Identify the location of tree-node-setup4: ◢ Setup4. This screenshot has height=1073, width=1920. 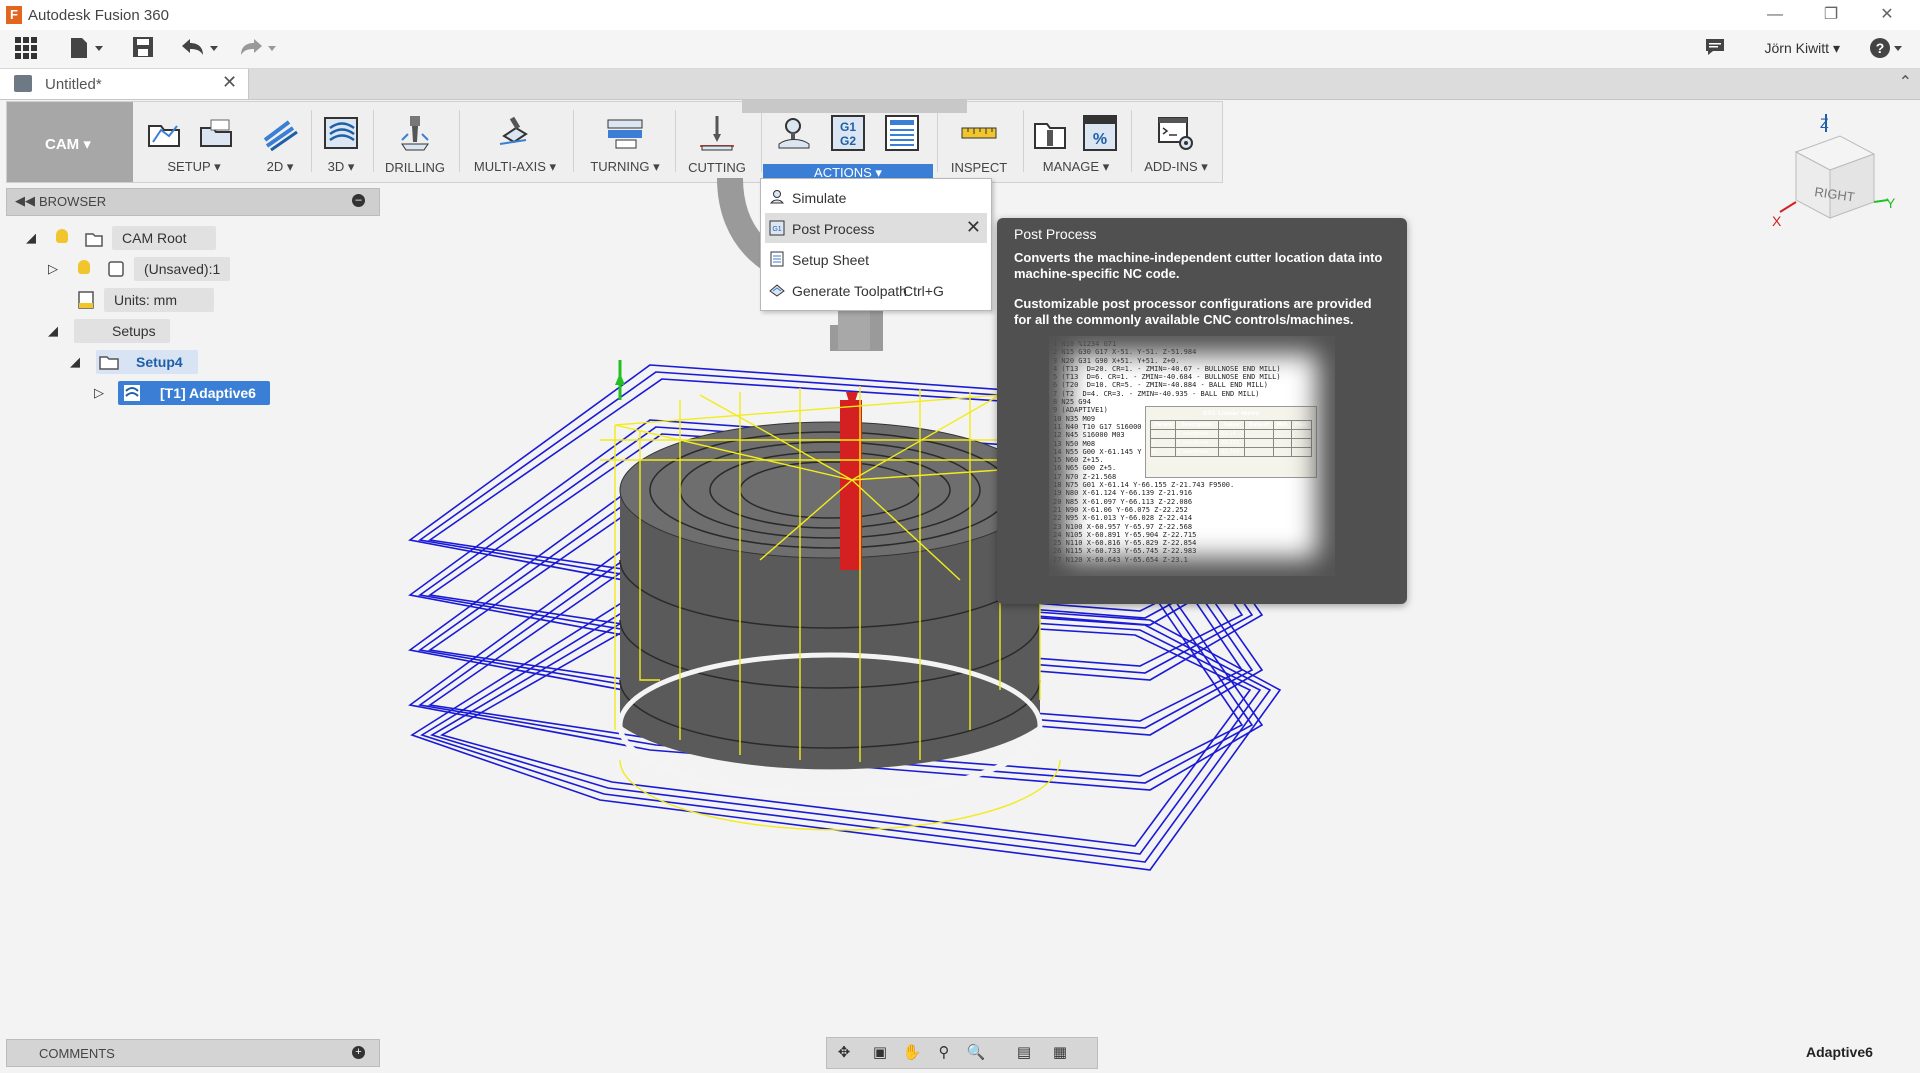
(166, 362).